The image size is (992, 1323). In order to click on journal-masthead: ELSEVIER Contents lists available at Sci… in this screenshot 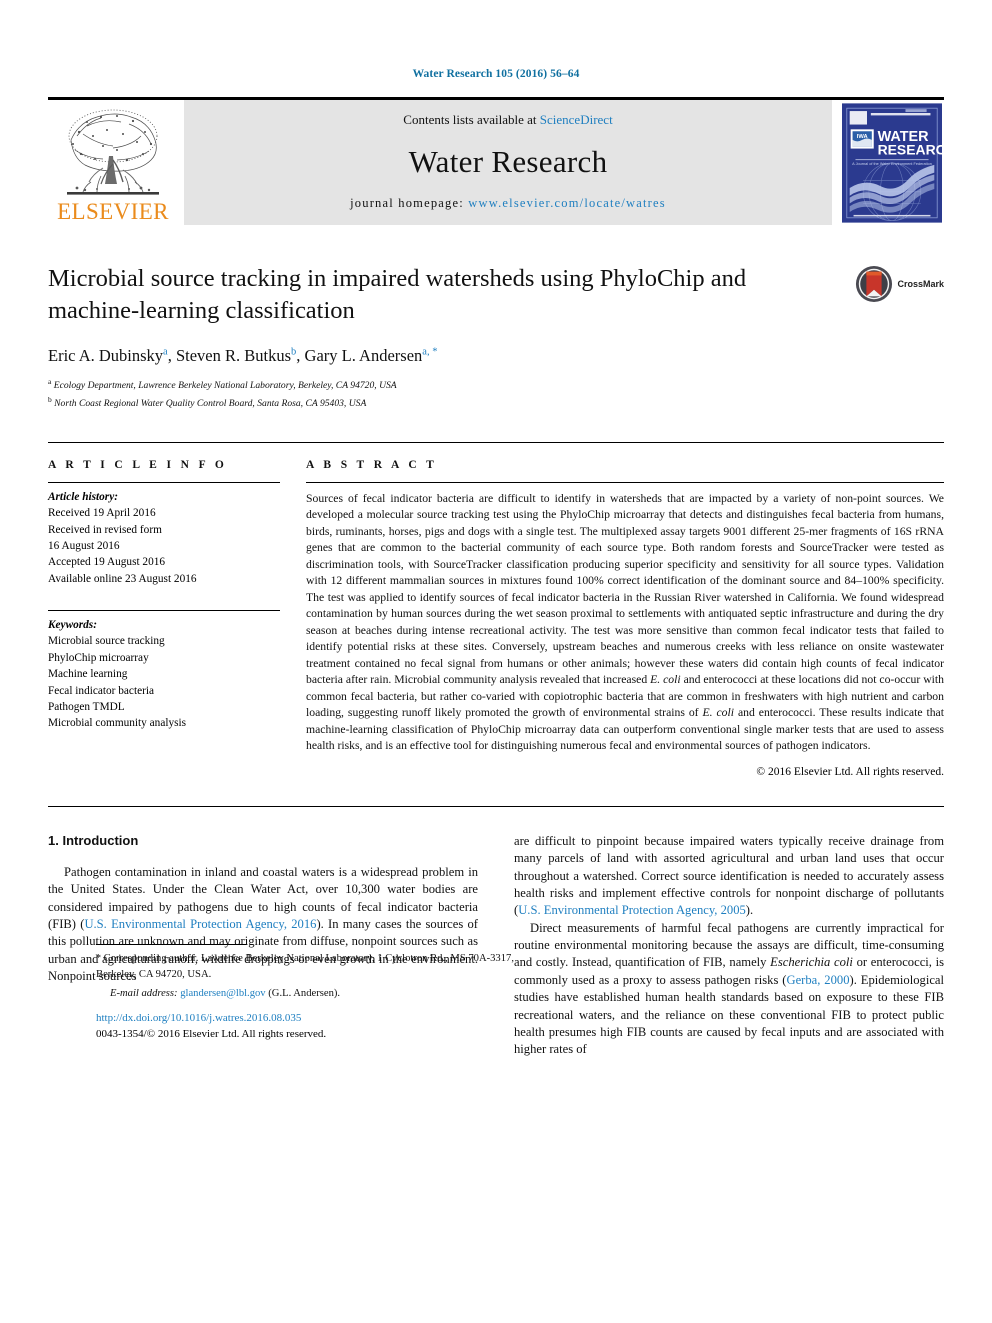, I will do `click(496, 161)`.